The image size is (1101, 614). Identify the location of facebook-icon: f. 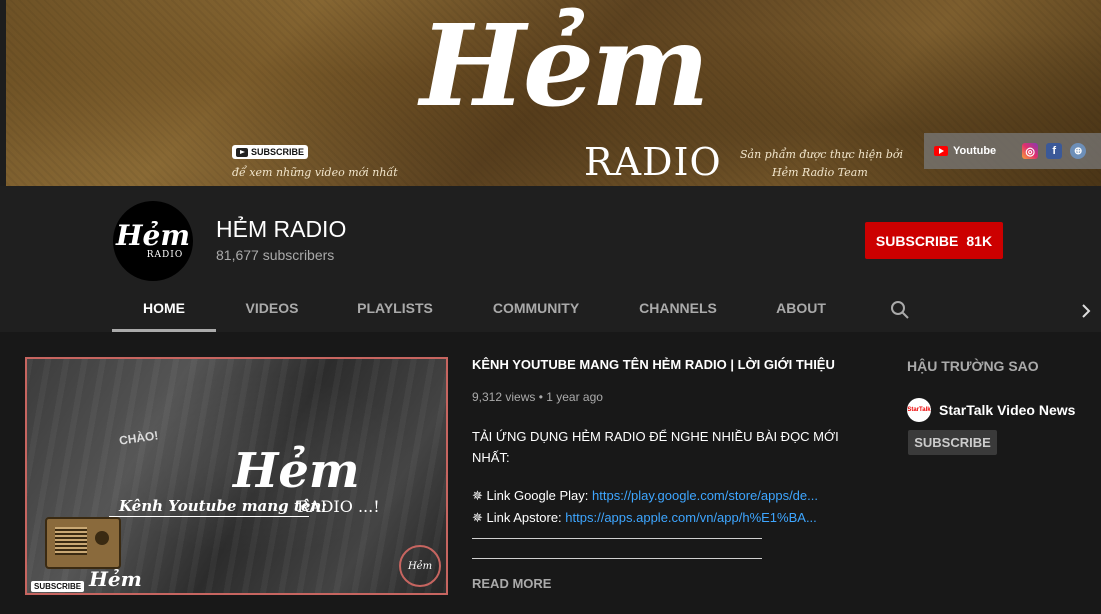
(1054, 151).